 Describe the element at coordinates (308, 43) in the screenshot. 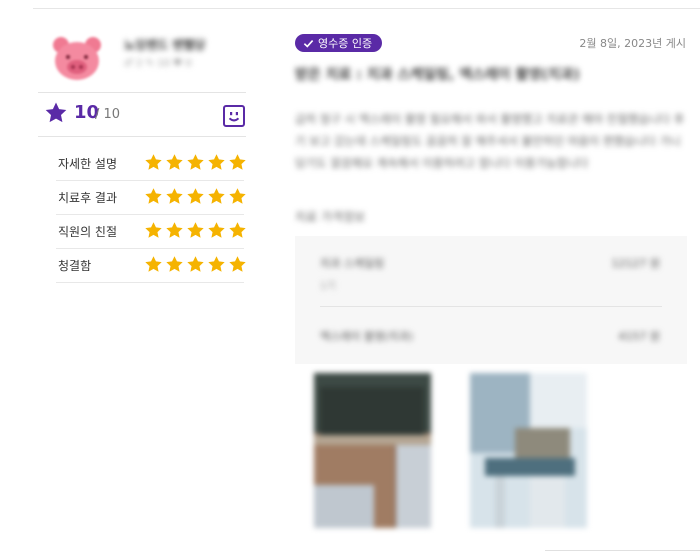

I see `check-icon` at that location.